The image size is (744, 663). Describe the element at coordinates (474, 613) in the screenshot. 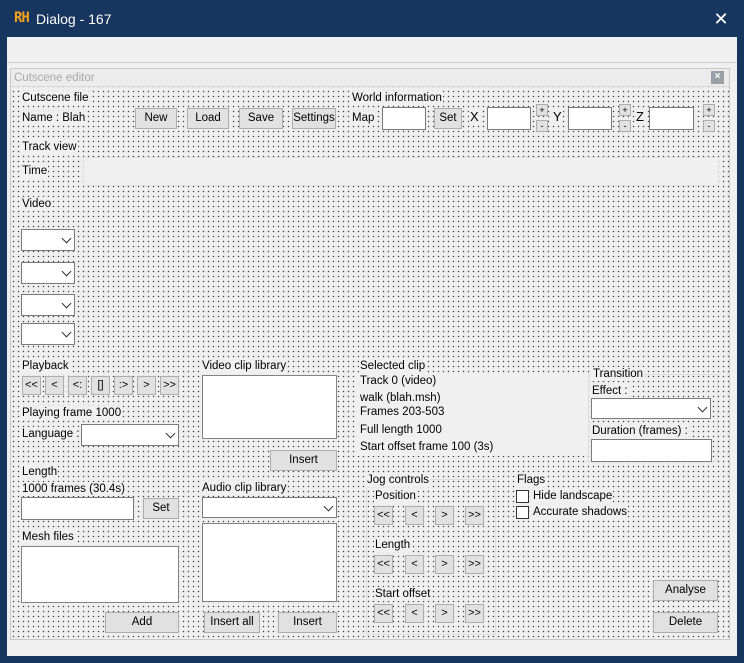

I see `offset-jog-forward-fast-button: >>` at that location.